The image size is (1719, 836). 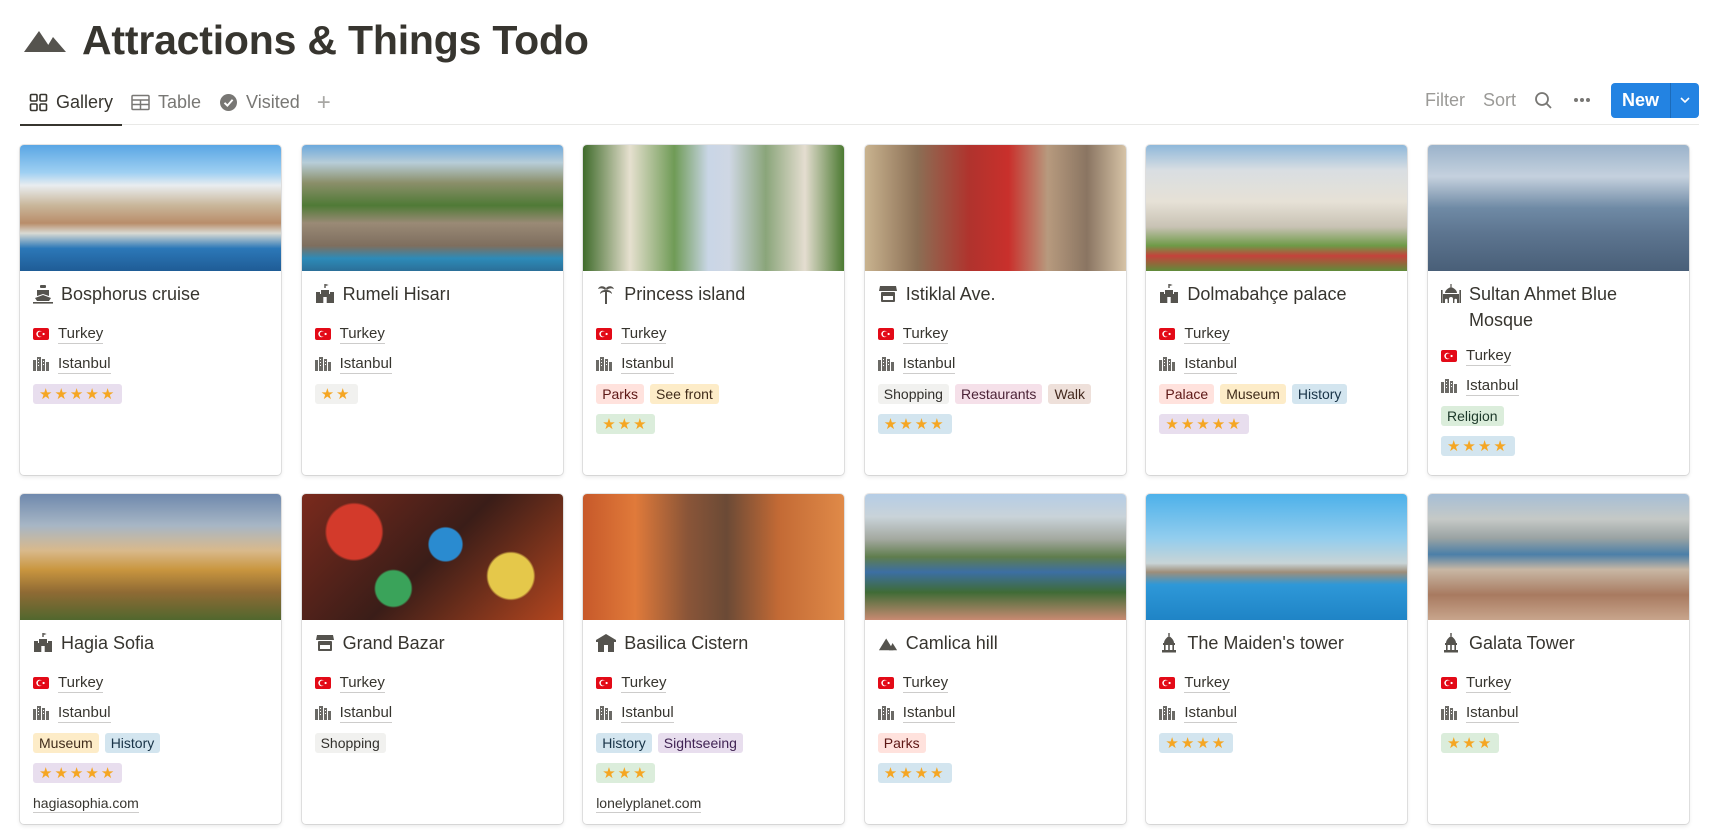 What do you see at coordinates (995, 704) in the screenshot?
I see `card-body: Camlica hill Turkey Istanbul Parks ★ ★ ★ ★` at bounding box center [995, 704].